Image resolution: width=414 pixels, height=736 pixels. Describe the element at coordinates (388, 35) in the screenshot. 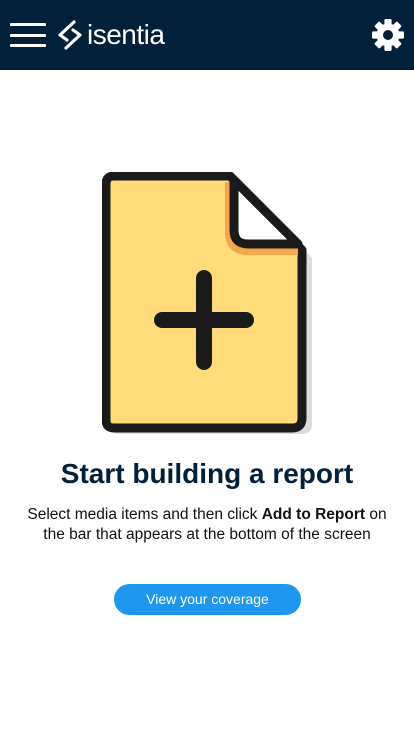

I see `gear-icon` at that location.